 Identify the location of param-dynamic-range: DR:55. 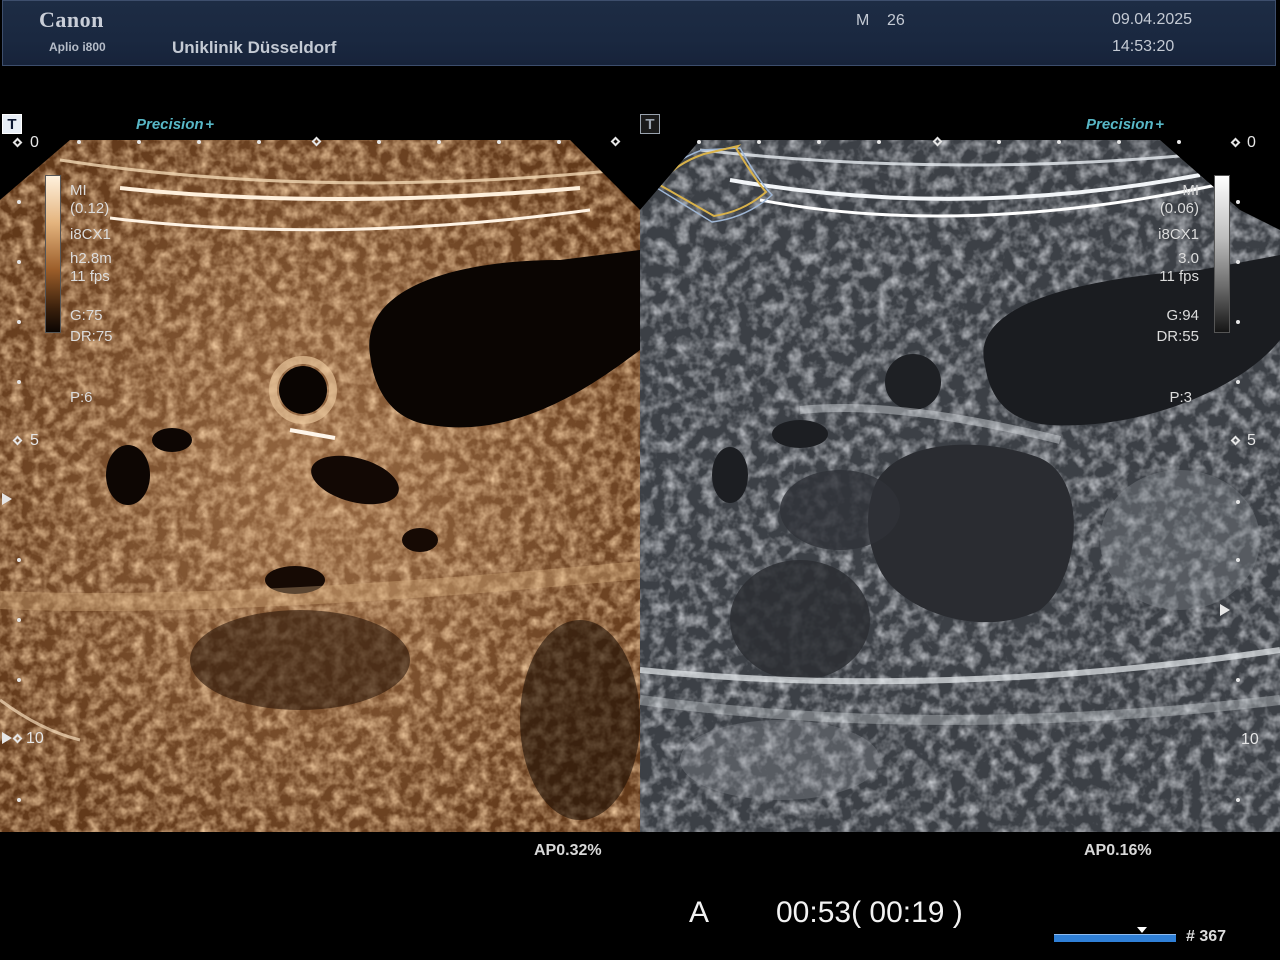
(1177, 336).